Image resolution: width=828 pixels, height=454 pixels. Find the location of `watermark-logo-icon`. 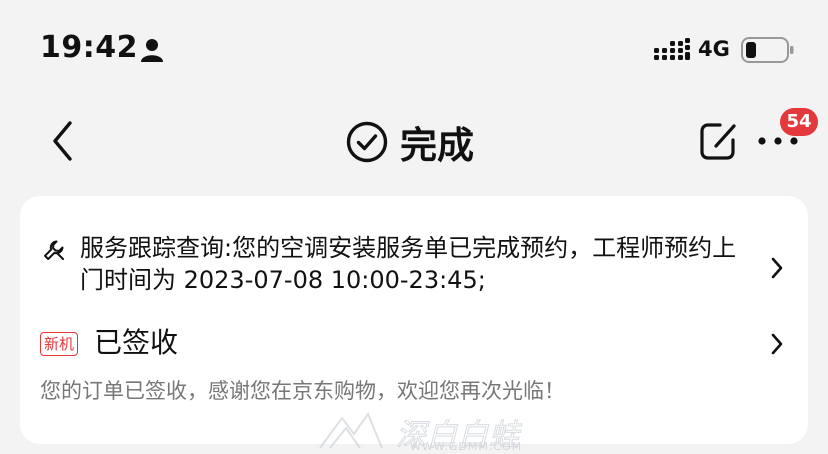

watermark-logo-icon is located at coordinates (351, 430).